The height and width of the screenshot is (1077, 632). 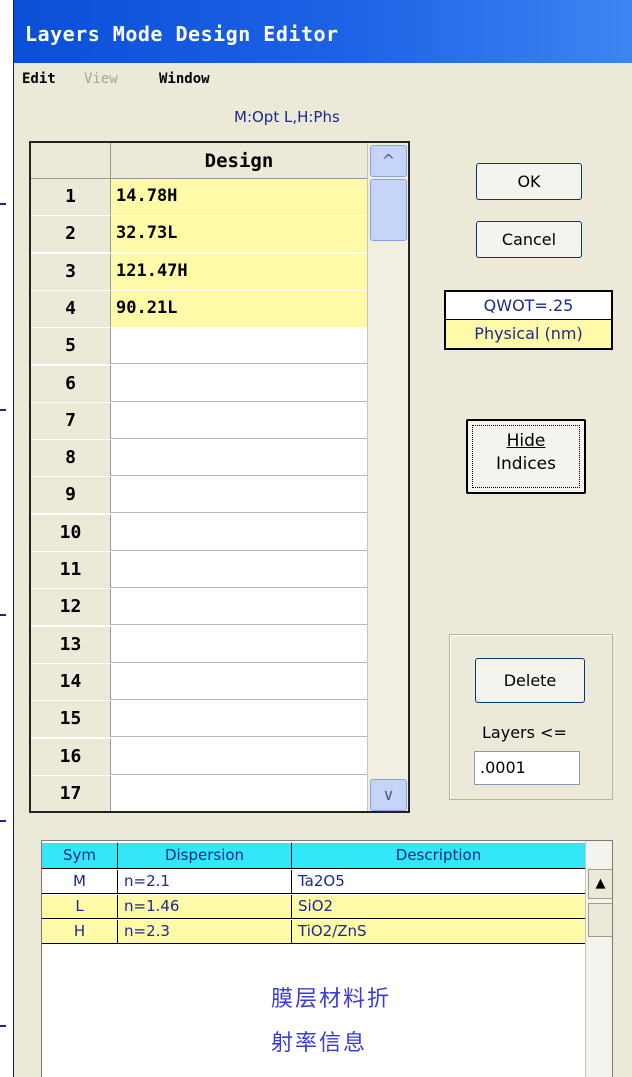 What do you see at coordinates (530, 680) in the screenshot?
I see `delete-button: Delete` at bounding box center [530, 680].